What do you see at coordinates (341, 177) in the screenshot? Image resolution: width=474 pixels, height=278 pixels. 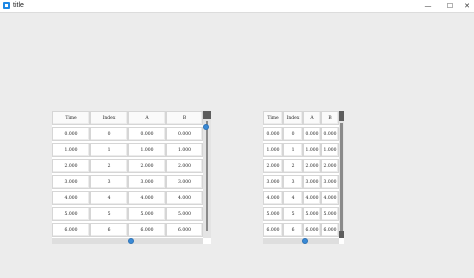 I see `right-vertical-scroll-thumb` at bounding box center [341, 177].